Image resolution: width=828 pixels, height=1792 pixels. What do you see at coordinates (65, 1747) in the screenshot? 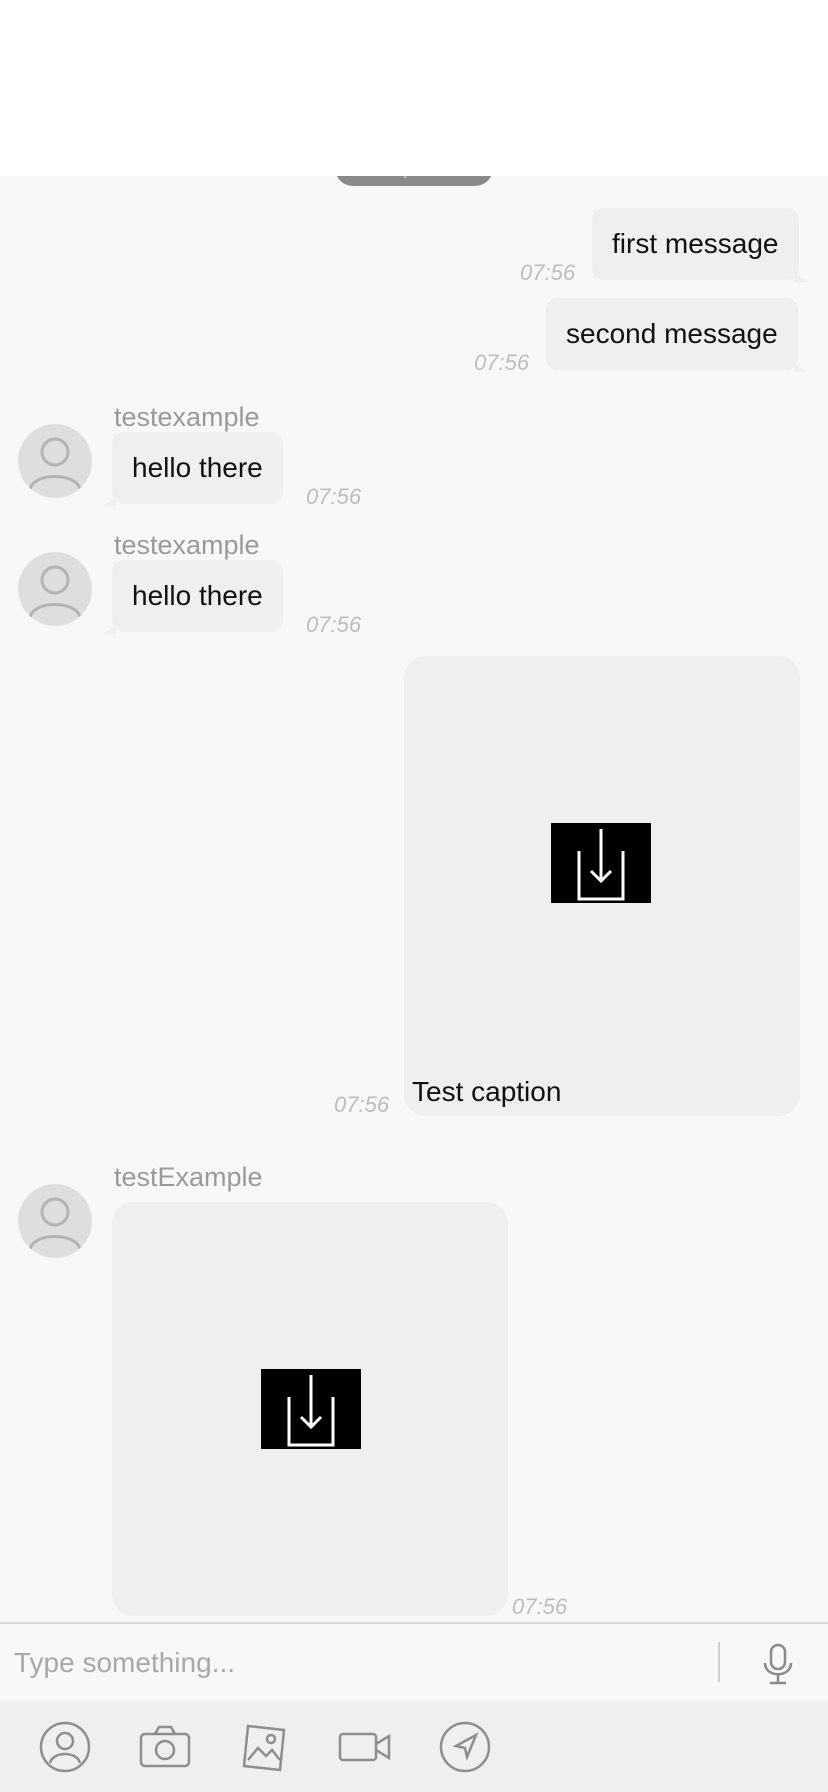
I see `contact-icon` at bounding box center [65, 1747].